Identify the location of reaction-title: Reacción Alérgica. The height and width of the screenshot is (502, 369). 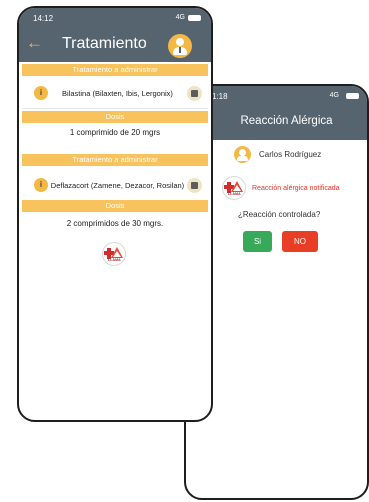
(286, 121).